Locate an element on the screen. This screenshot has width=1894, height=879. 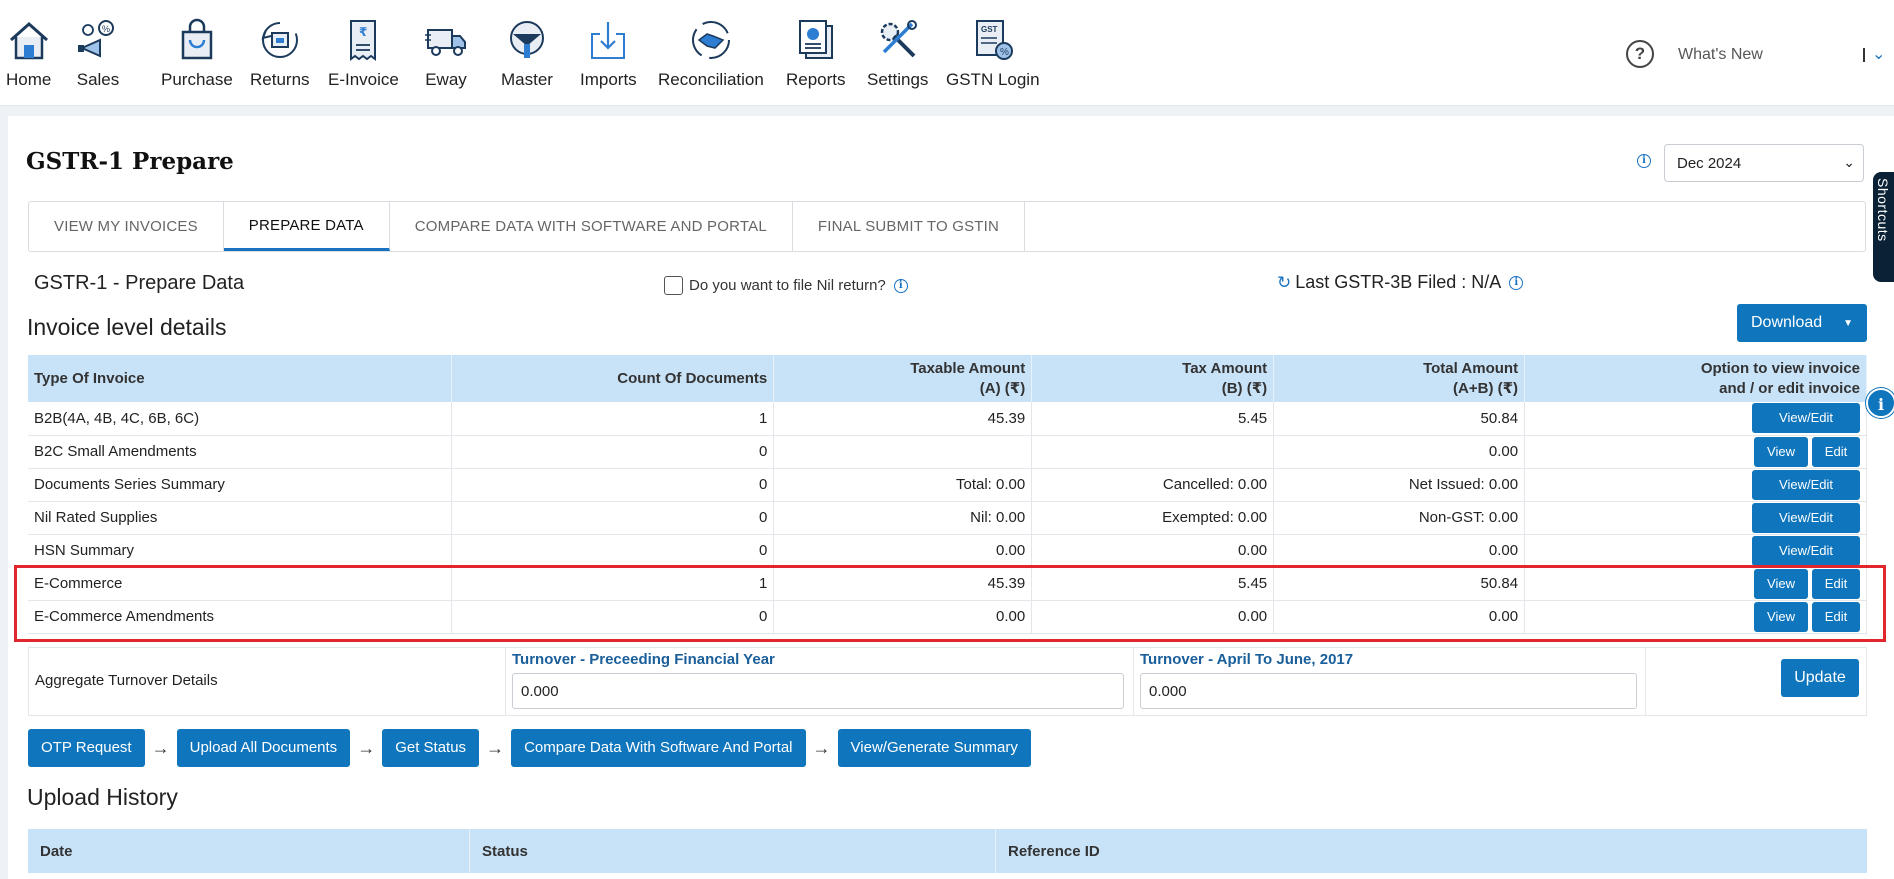
row-type: B2B(4A, 4B, 4C, 6B, 6C) is located at coordinates (240, 419).